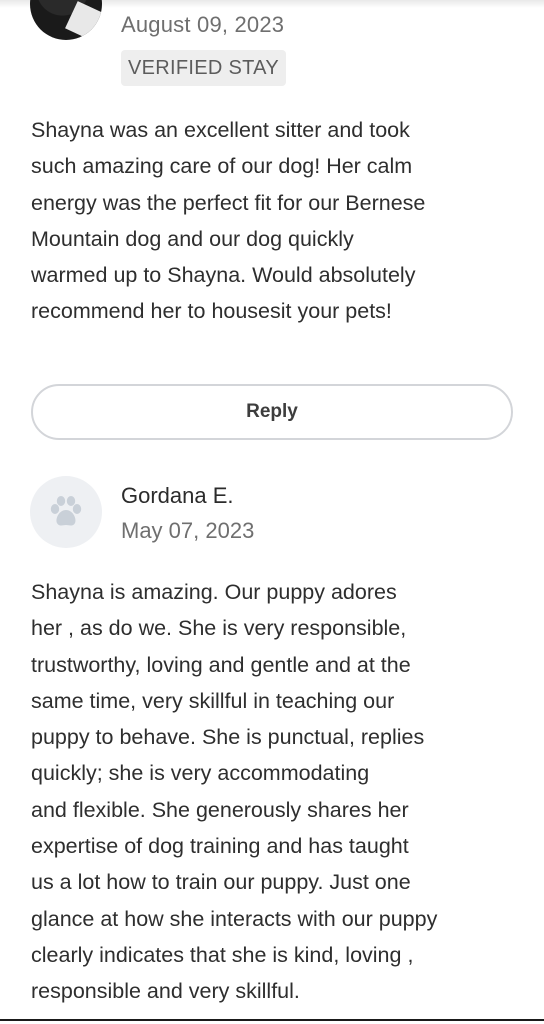  I want to click on reviewer-avatar-placeholder, so click(66, 512).